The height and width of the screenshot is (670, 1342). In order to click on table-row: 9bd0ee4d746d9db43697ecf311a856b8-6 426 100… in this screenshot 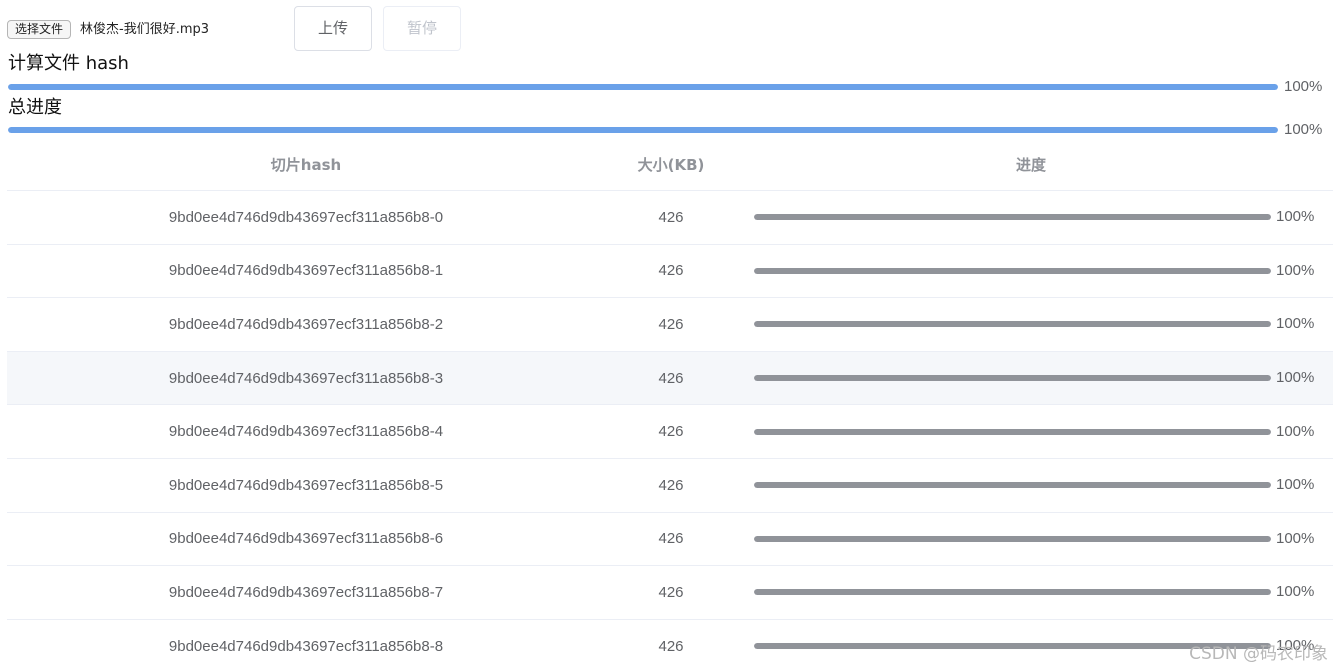, I will do `click(670, 540)`.